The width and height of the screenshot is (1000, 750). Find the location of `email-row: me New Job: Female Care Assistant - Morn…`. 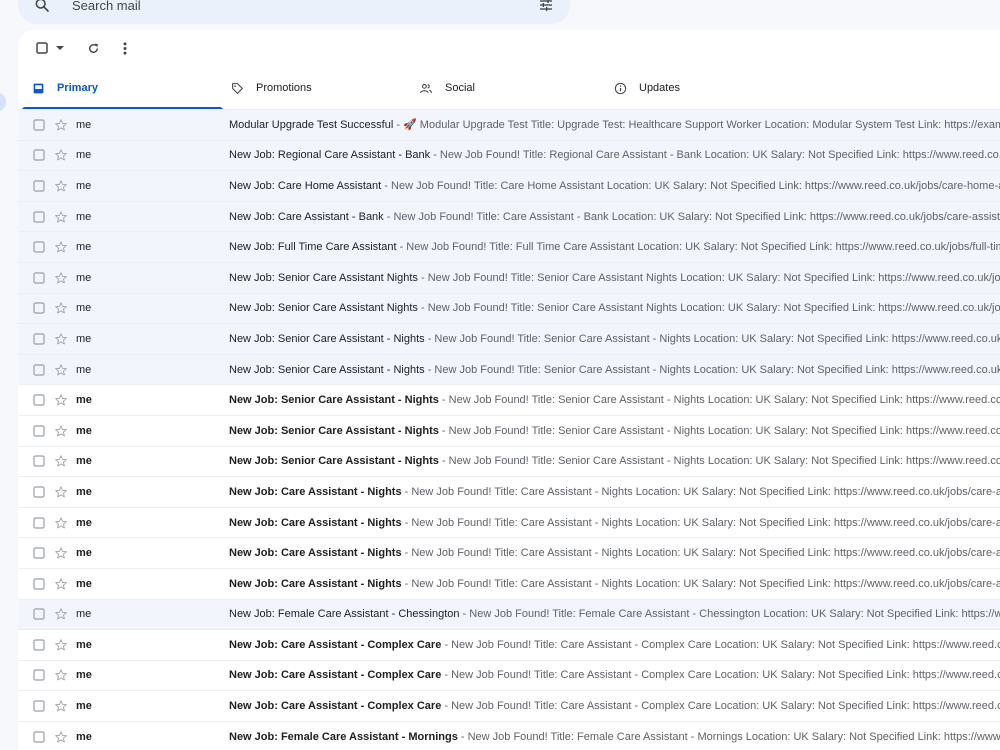

email-row: me New Job: Female Care Assistant - Morn… is located at coordinates (509, 735).